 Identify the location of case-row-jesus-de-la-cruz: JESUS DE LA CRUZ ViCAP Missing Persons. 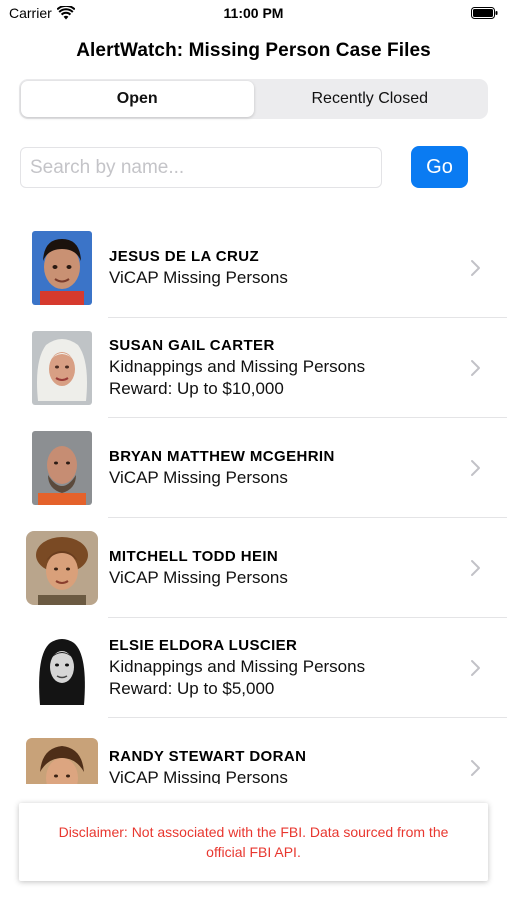
(253, 268).